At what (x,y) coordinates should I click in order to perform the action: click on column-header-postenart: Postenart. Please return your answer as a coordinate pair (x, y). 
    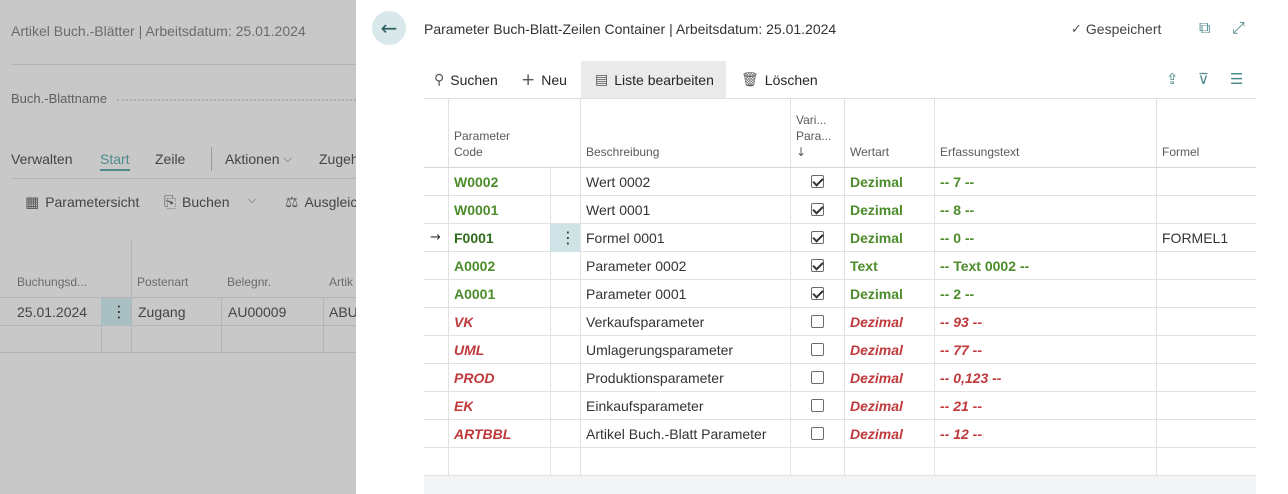
    Looking at the image, I should click on (162, 282).